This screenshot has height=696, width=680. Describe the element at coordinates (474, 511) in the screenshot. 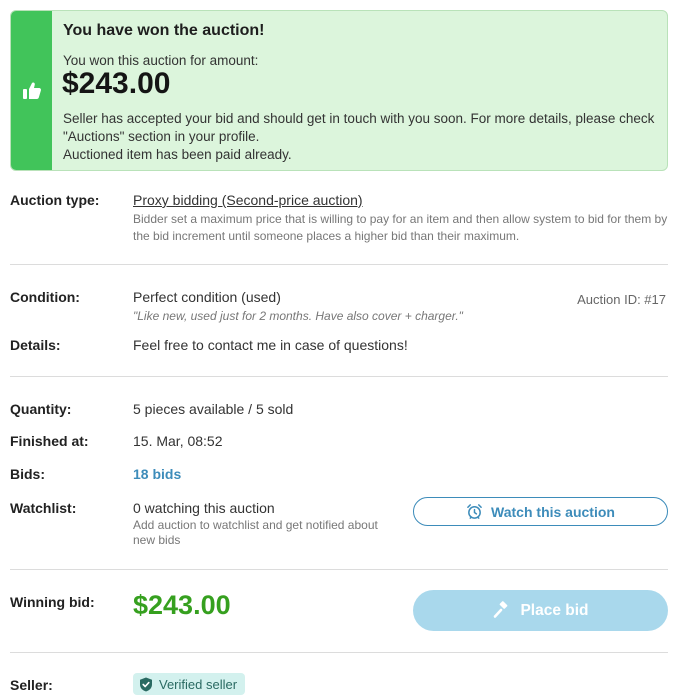

I see `alarm-clock-icon` at that location.